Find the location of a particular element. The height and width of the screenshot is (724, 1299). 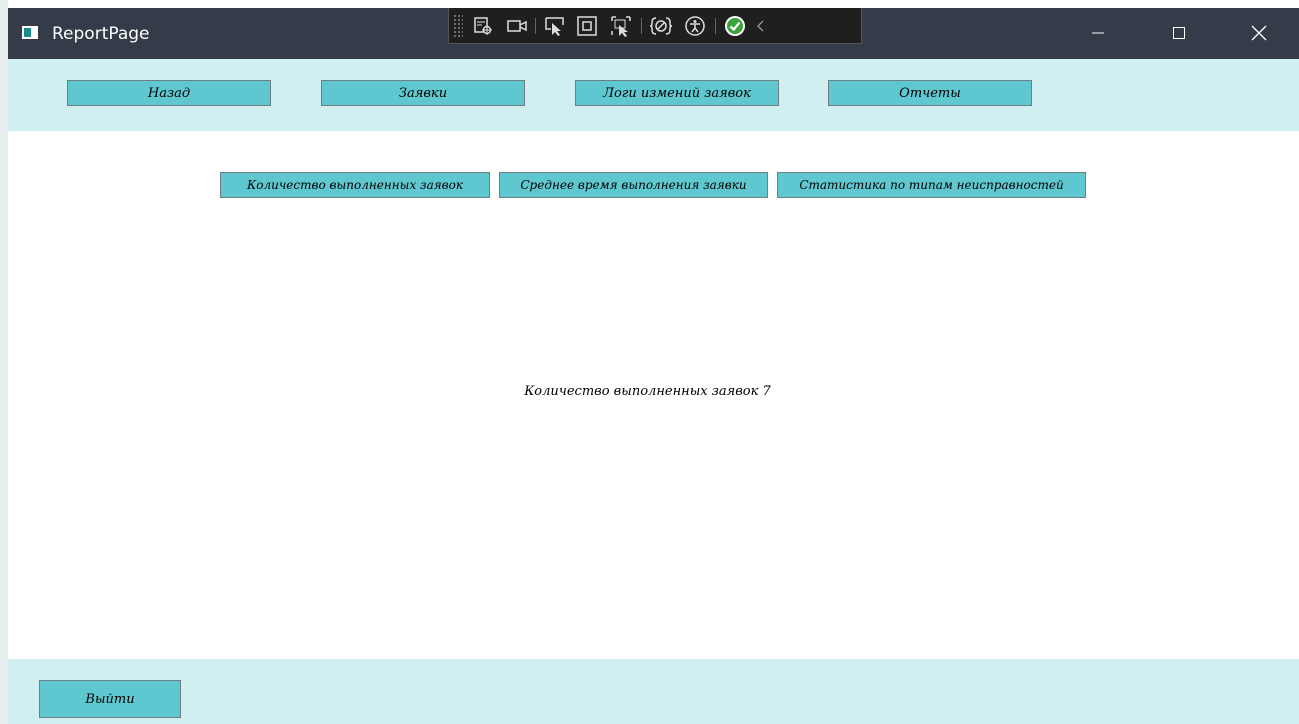

binding-failures-icon is located at coordinates (661, 26).